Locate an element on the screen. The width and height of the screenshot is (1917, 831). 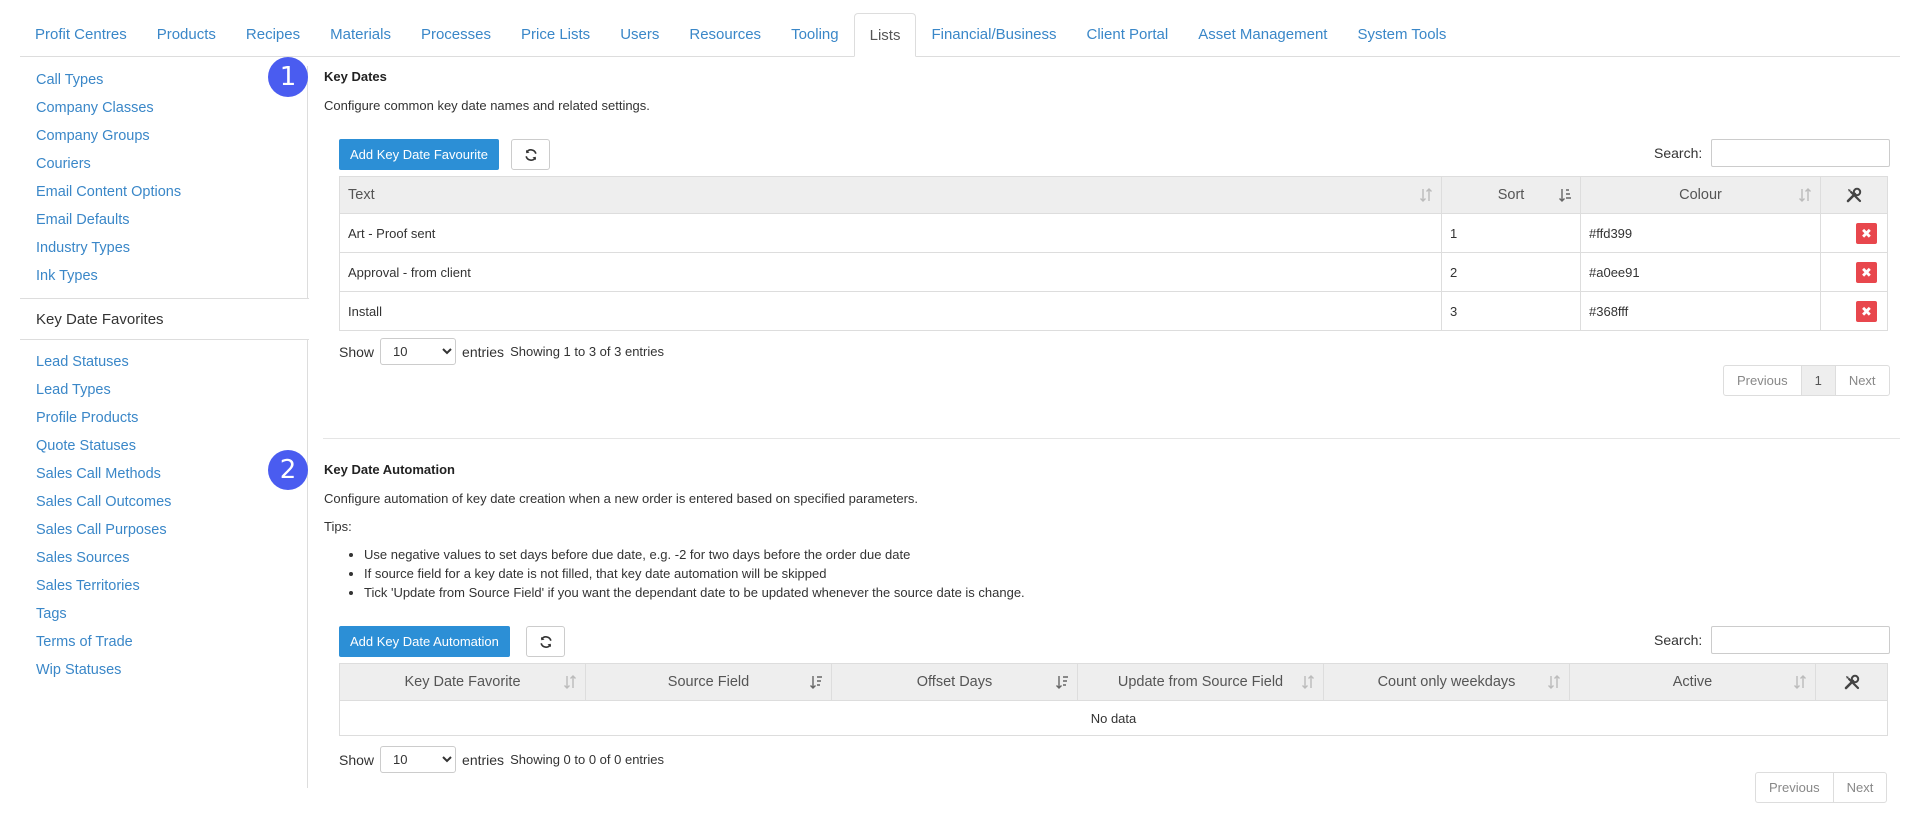
column-header-active: Active is located at coordinates (1692, 682).